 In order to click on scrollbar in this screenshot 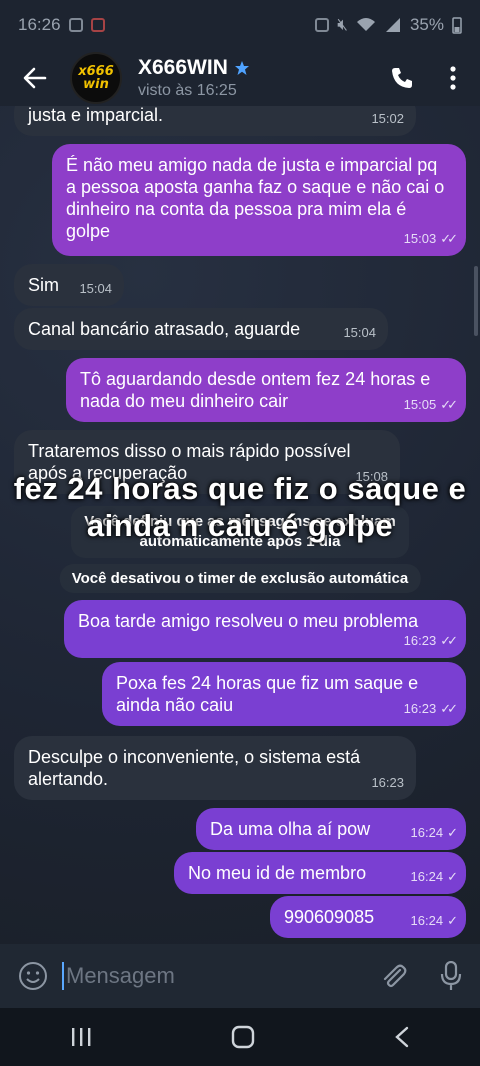, I will do `click(476, 301)`.